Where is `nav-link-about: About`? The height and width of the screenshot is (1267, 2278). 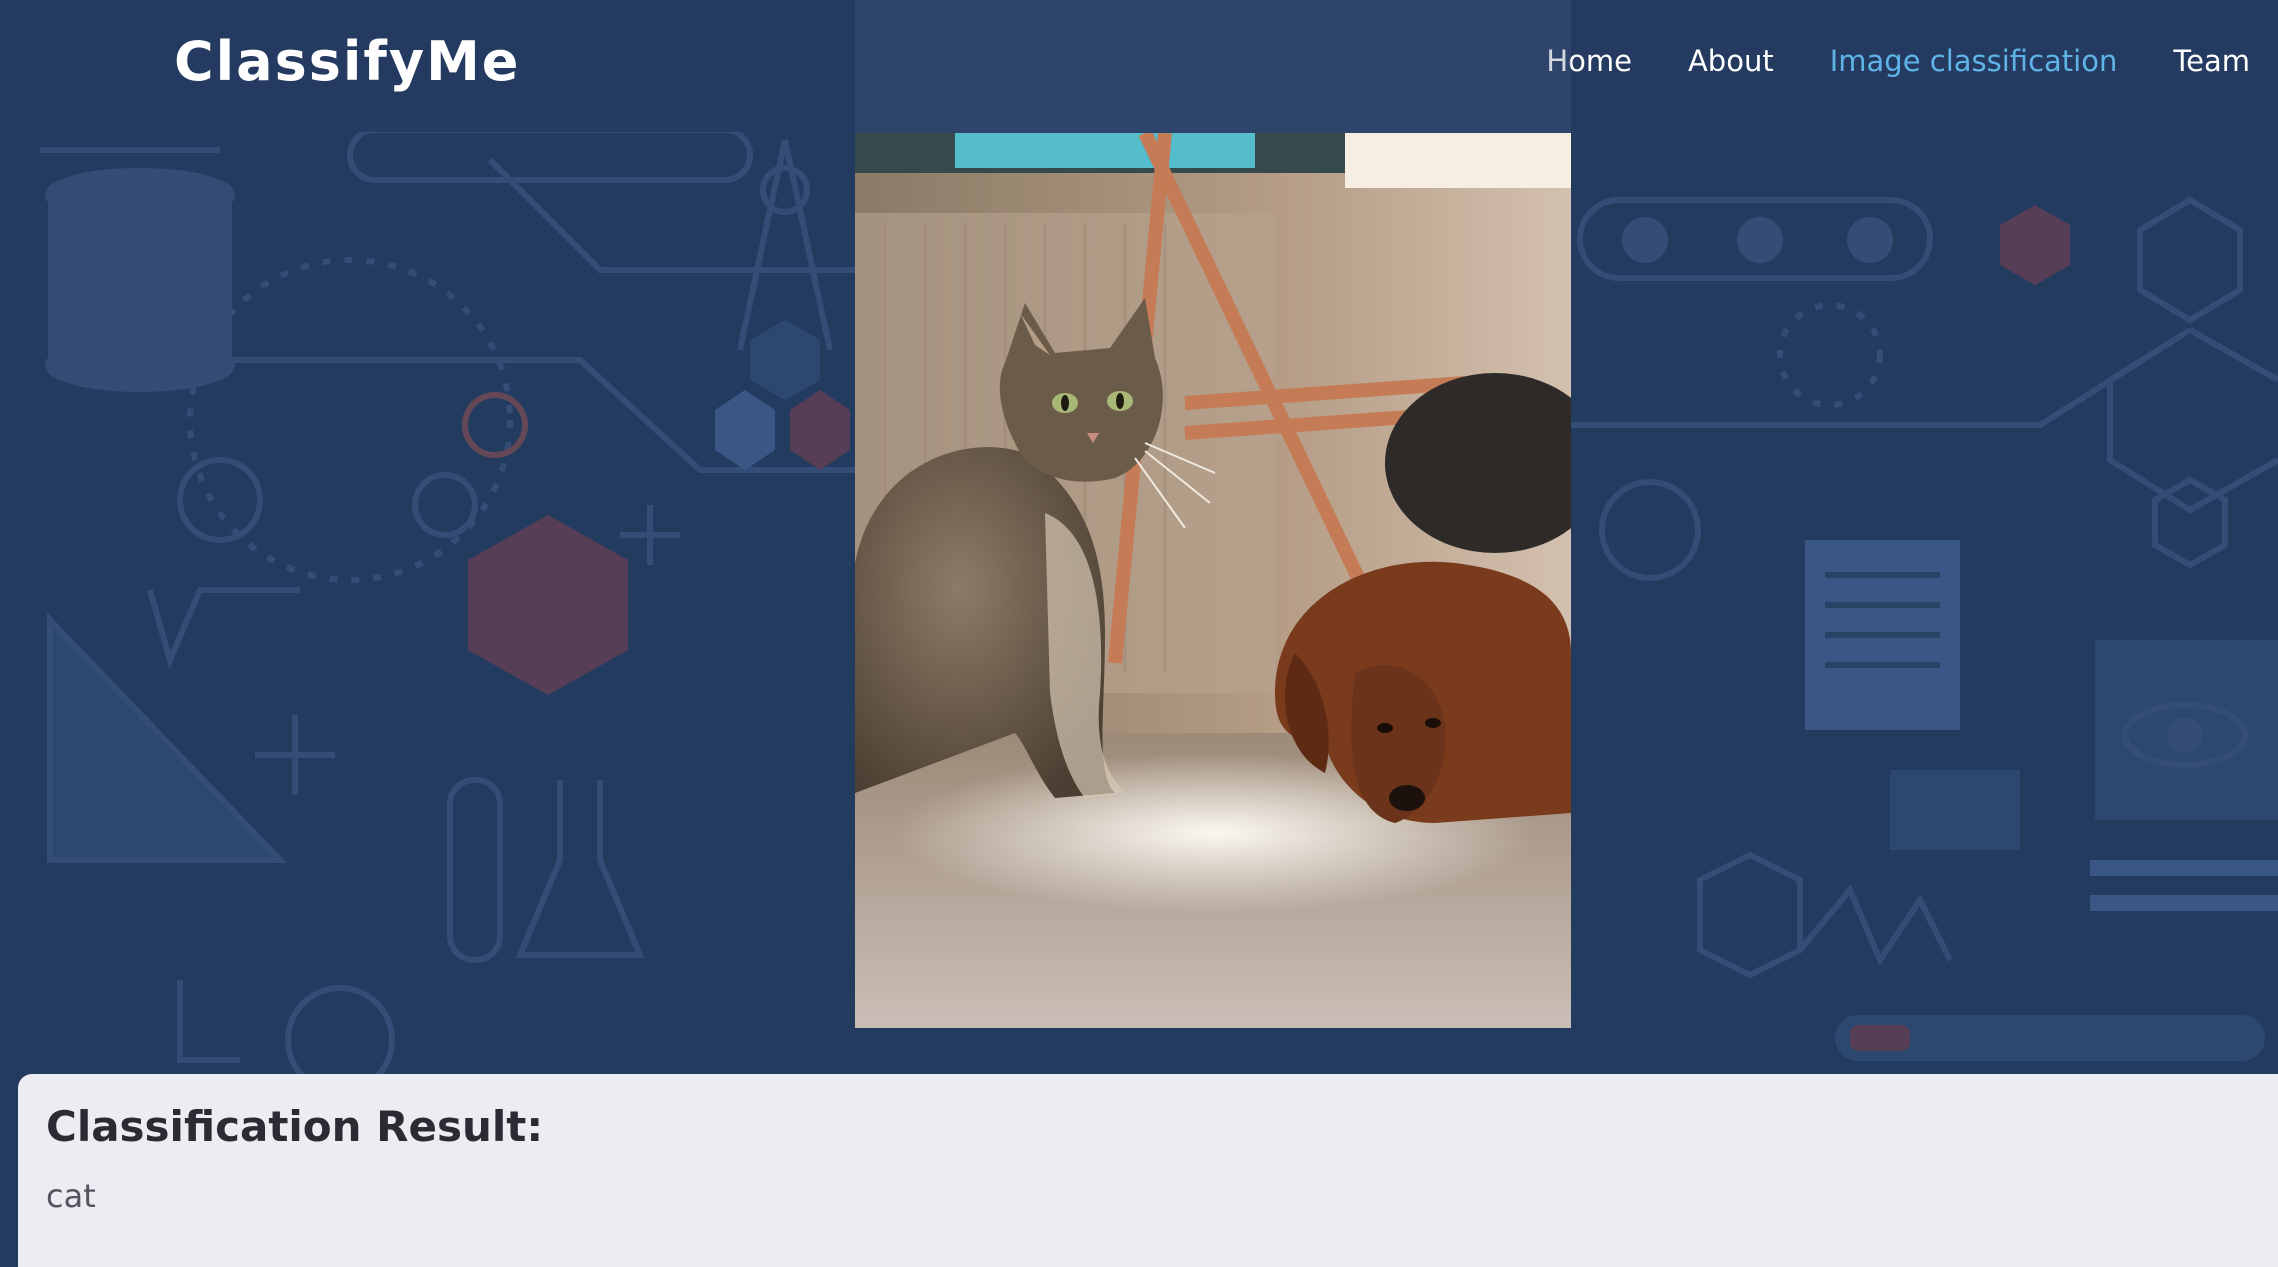
nav-link-about: About is located at coordinates (1731, 61).